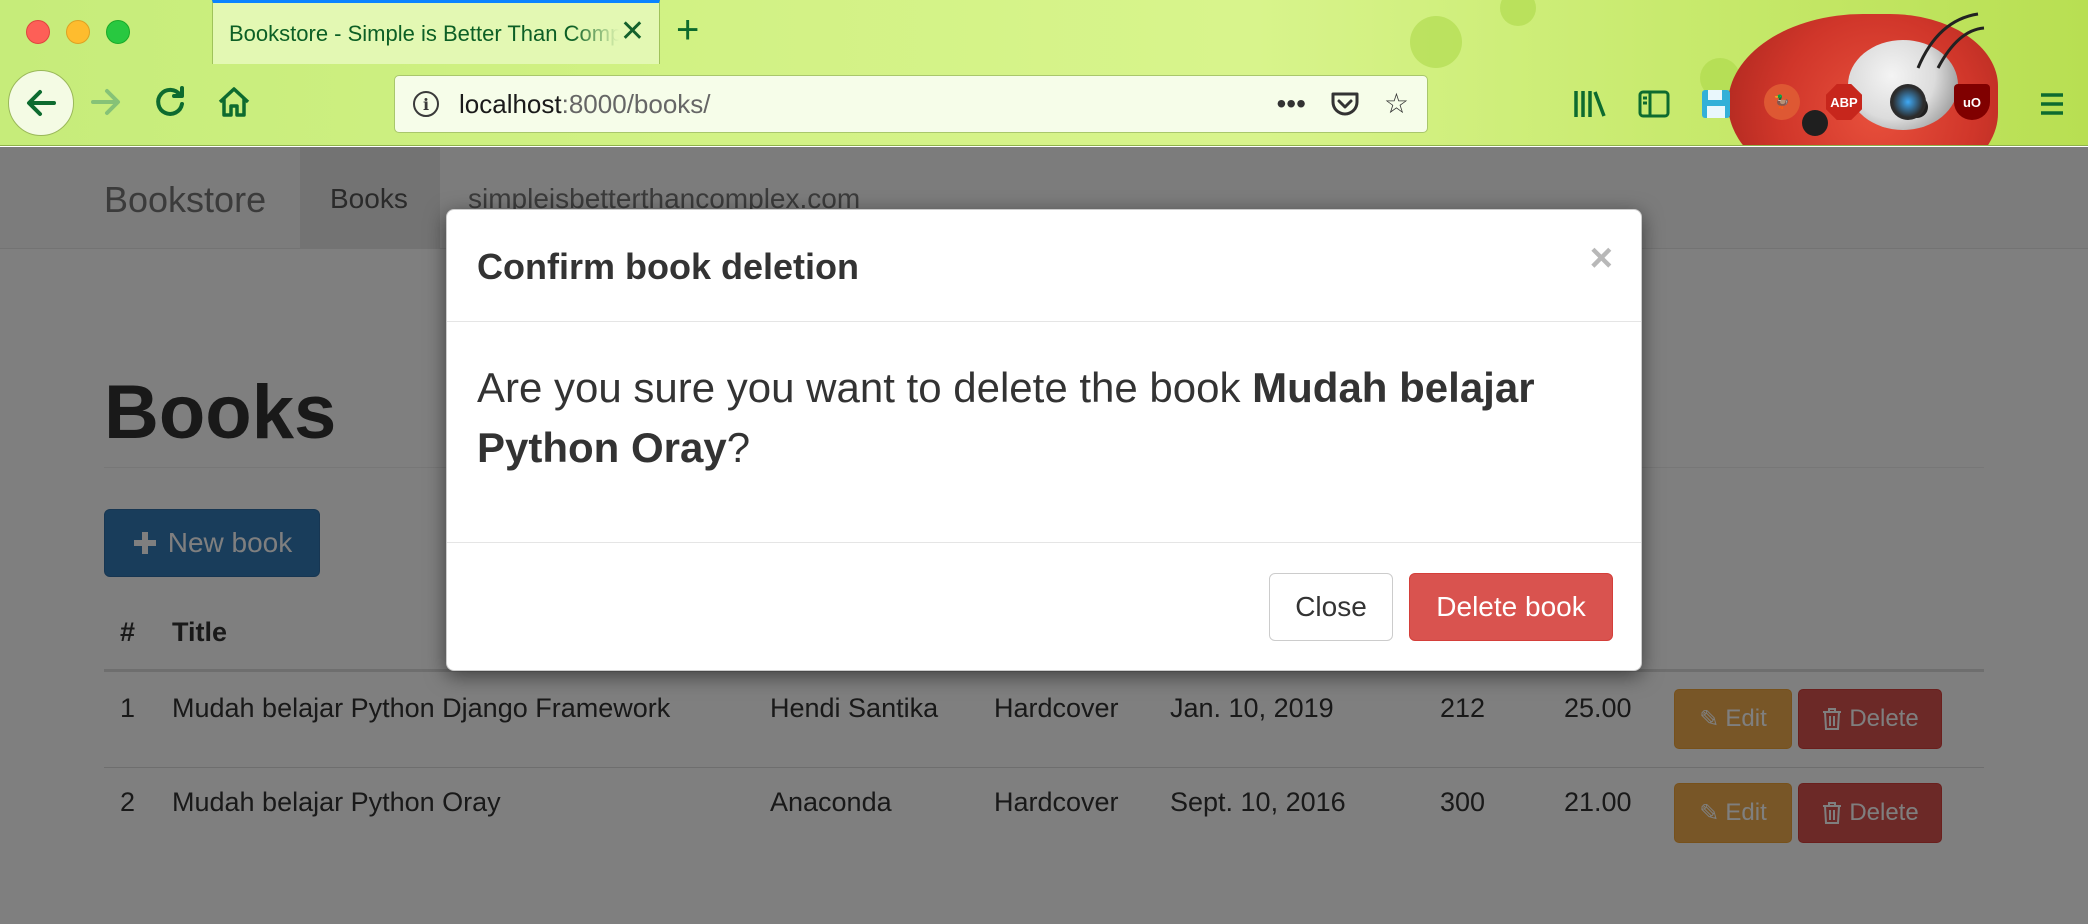 The height and width of the screenshot is (924, 2088). What do you see at coordinates (510, 103) in the screenshot?
I see `url-host: localhost` at bounding box center [510, 103].